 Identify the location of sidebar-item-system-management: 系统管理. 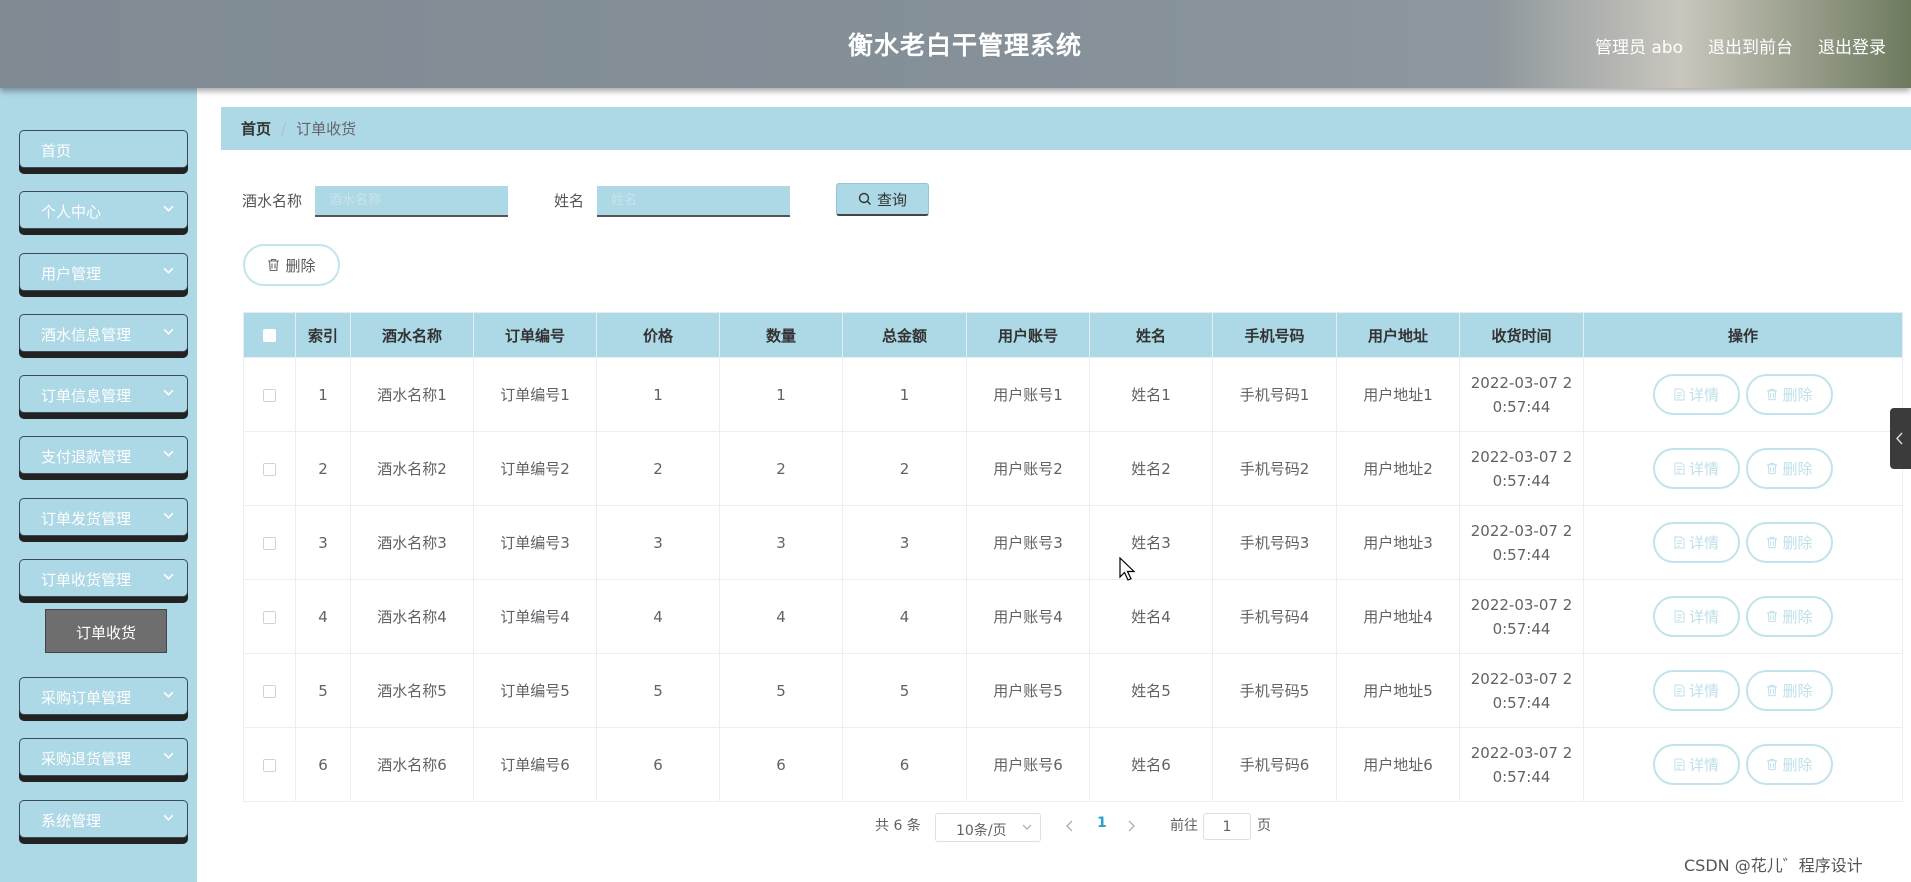
(103, 819).